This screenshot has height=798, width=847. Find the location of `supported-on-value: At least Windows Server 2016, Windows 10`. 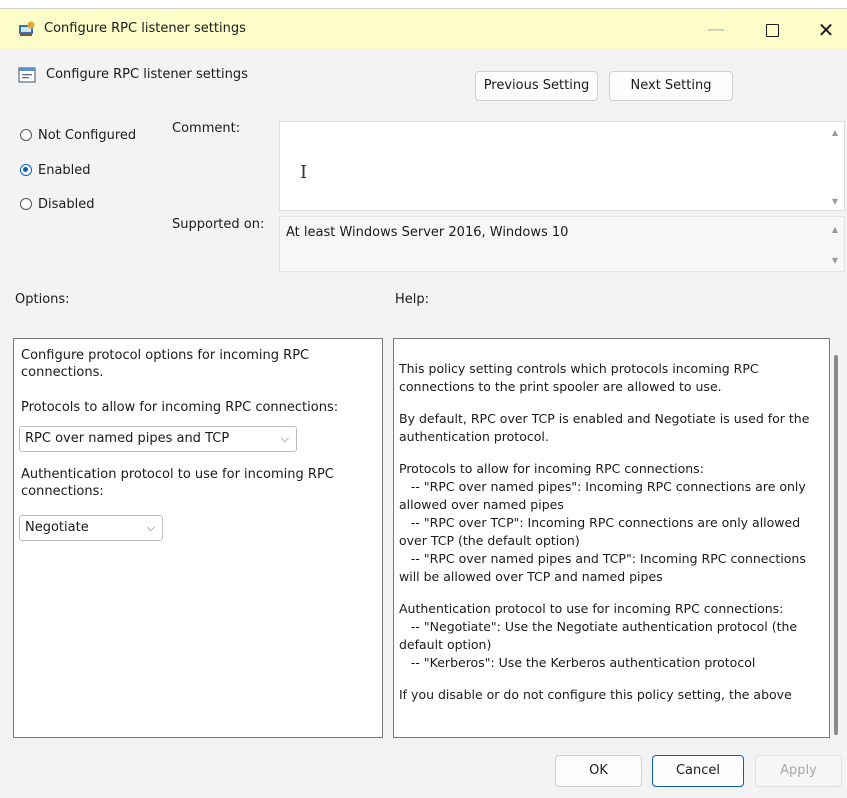

supported-on-value: At least Windows Server 2016, Windows 10 is located at coordinates (427, 232).